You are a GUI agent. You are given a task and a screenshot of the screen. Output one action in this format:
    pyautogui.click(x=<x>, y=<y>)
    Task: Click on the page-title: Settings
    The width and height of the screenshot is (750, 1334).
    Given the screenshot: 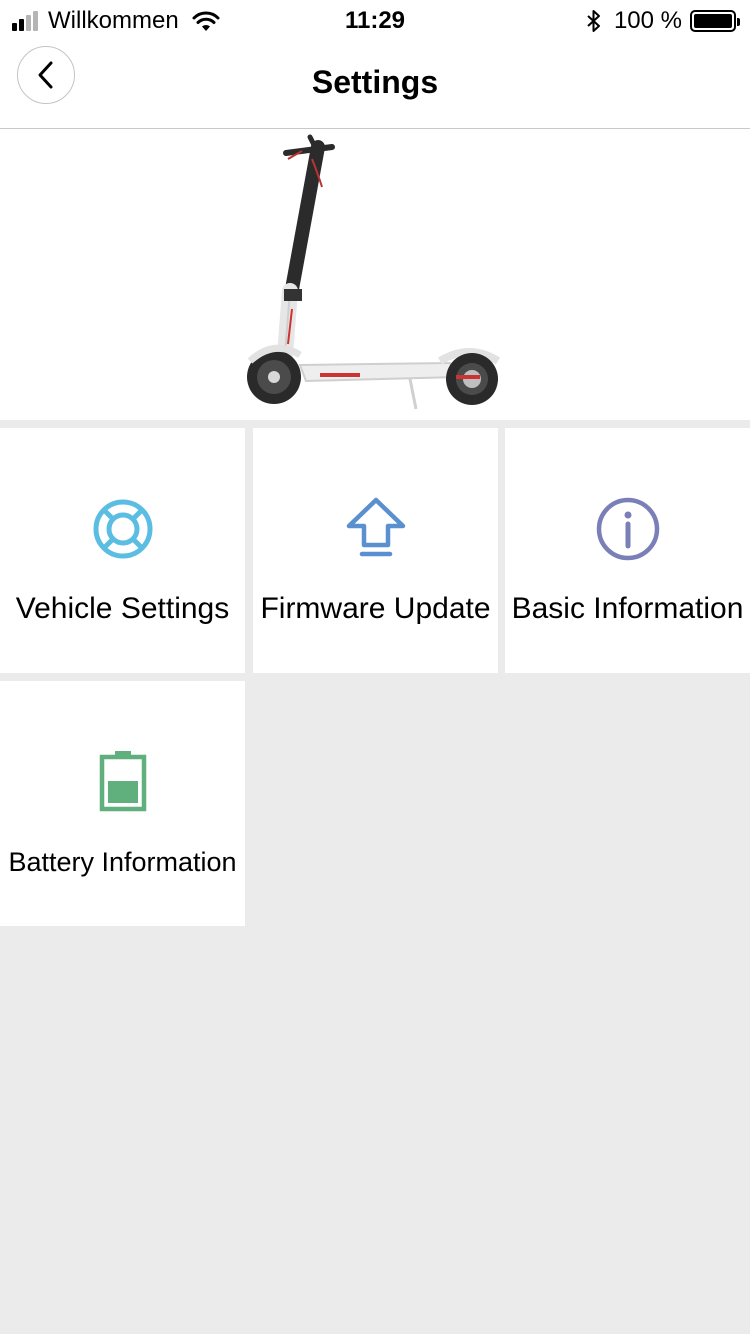 What is the action you would take?
    pyautogui.click(x=375, y=82)
    